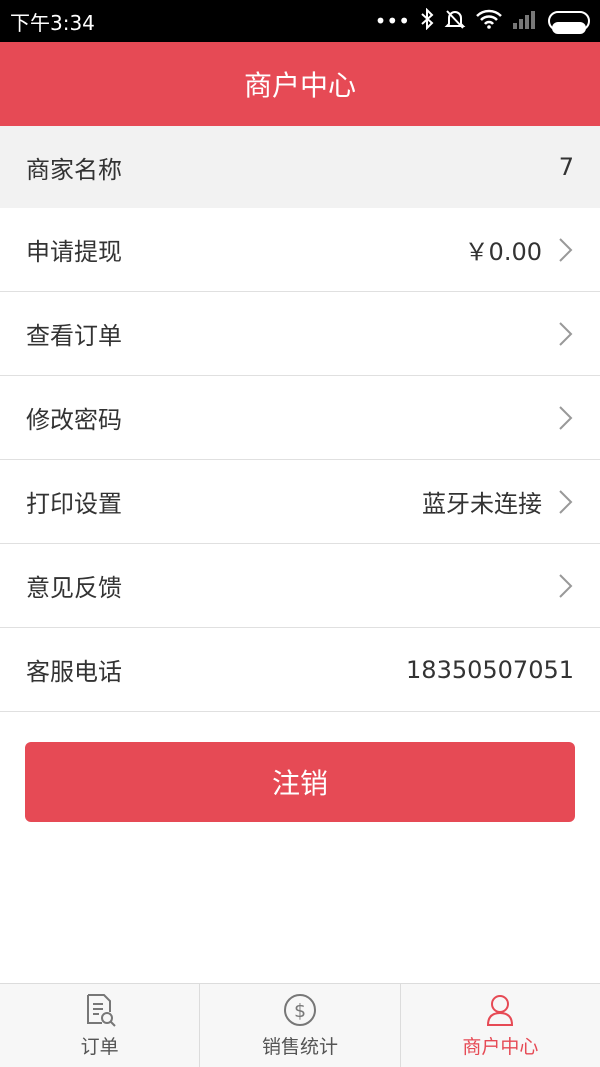  What do you see at coordinates (490, 669) in the screenshot?
I see `phone-number-value: 18350507051` at bounding box center [490, 669].